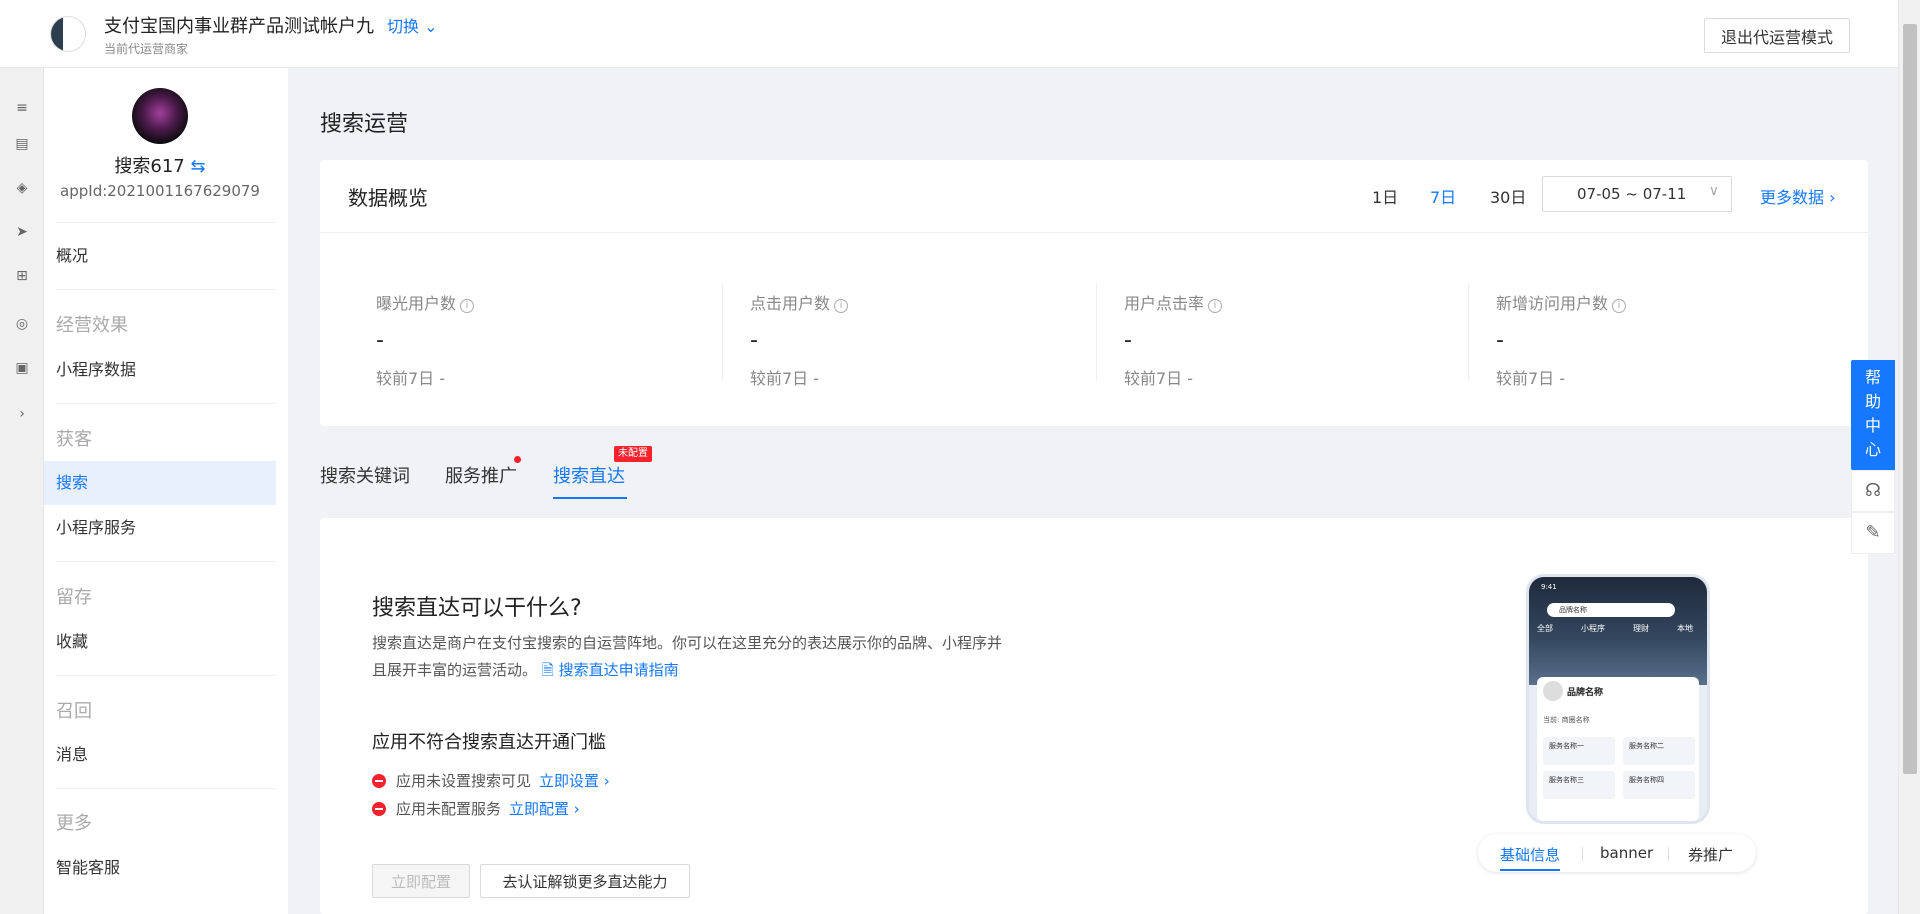  I want to click on metric-label-text: 用户点击率, so click(1164, 303).